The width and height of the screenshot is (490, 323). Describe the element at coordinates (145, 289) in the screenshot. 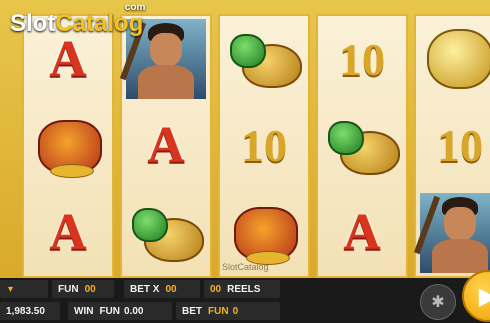

I see `bet-x-label: BET X` at that location.